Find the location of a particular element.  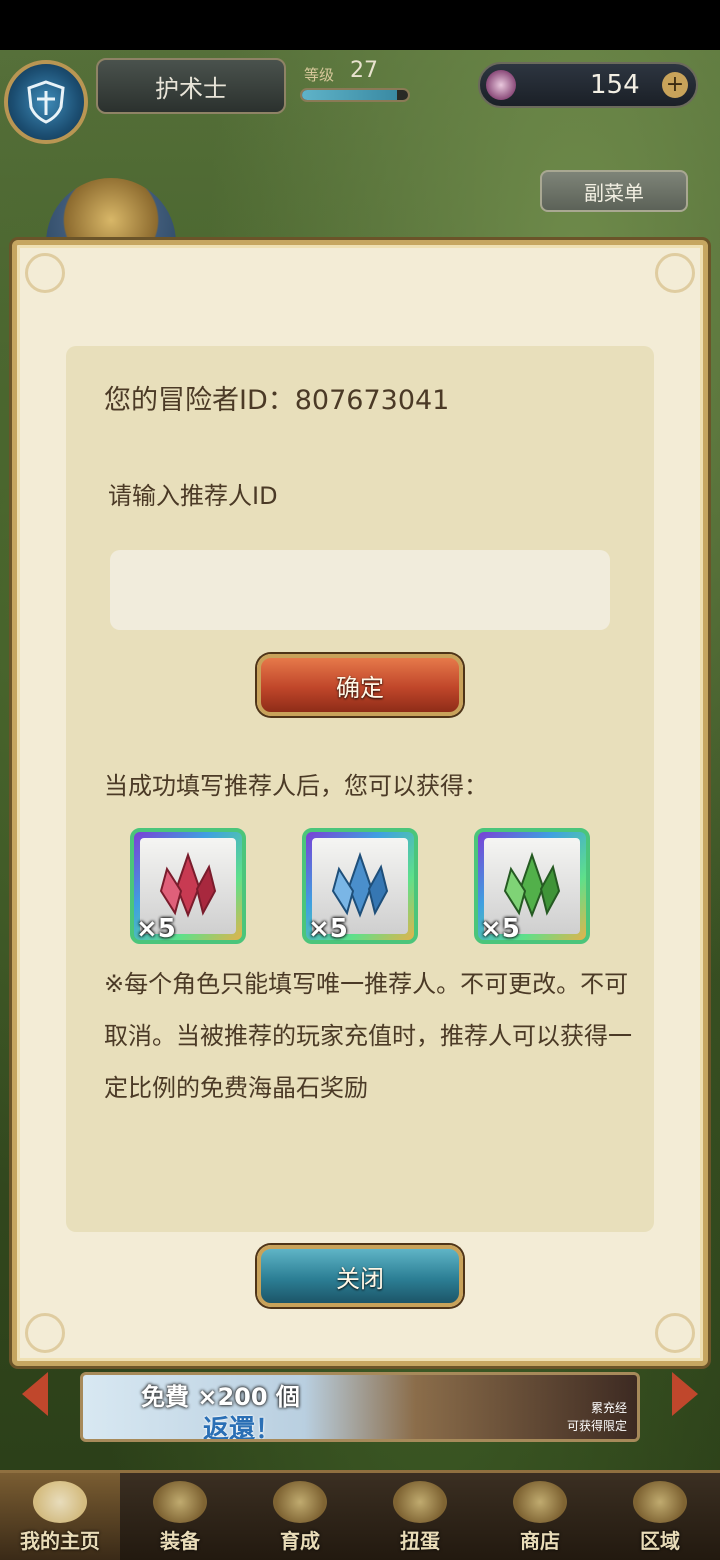

green-crystal-icon is located at coordinates (532, 884).